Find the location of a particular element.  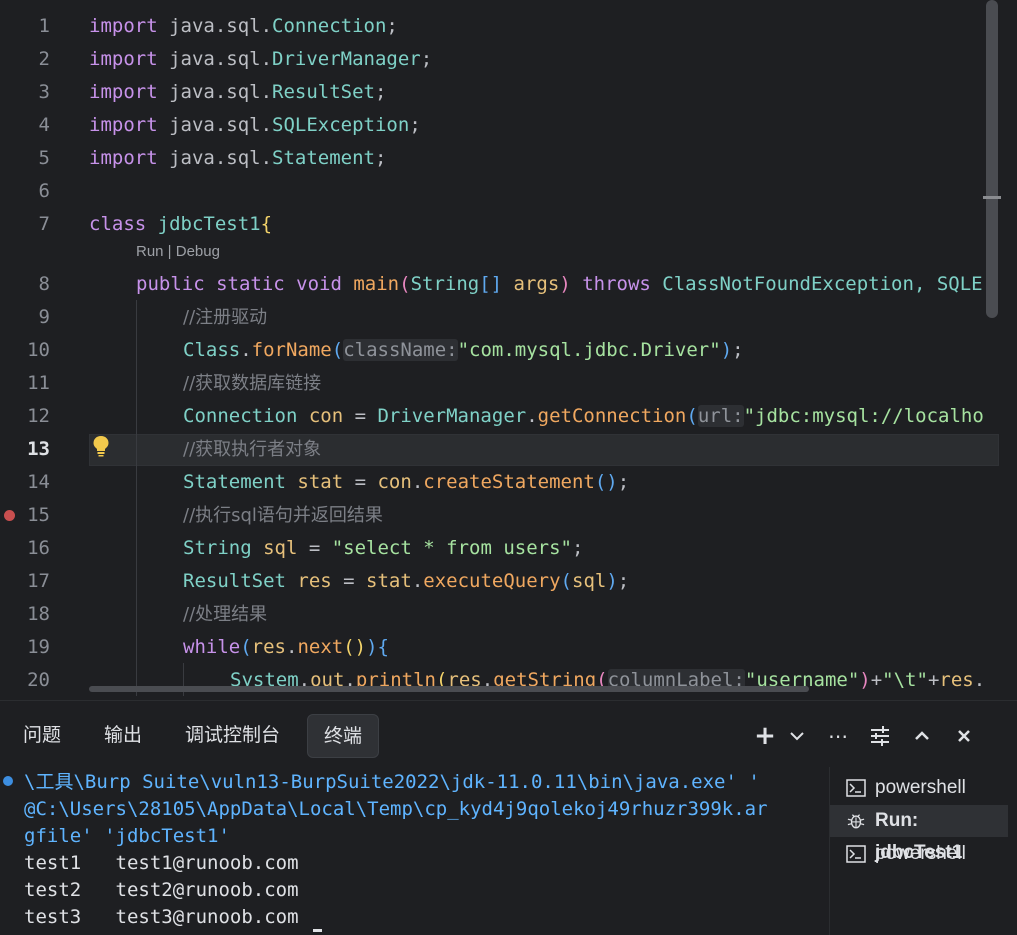

tab-debug-console: 调试控制台 is located at coordinates (232, 736).